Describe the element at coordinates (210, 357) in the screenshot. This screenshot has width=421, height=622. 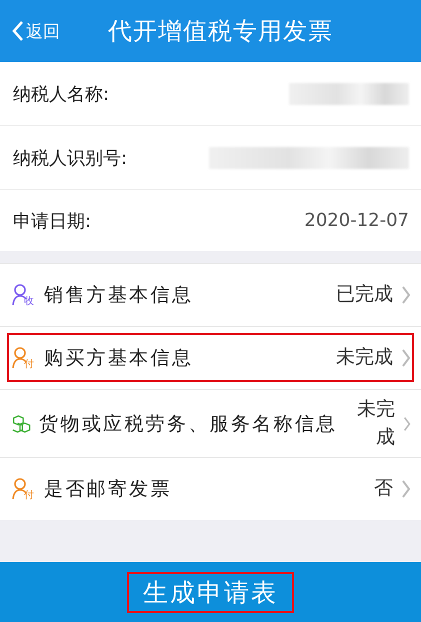
I see `menu-item: 付 购买方基本信息 未完成` at that location.